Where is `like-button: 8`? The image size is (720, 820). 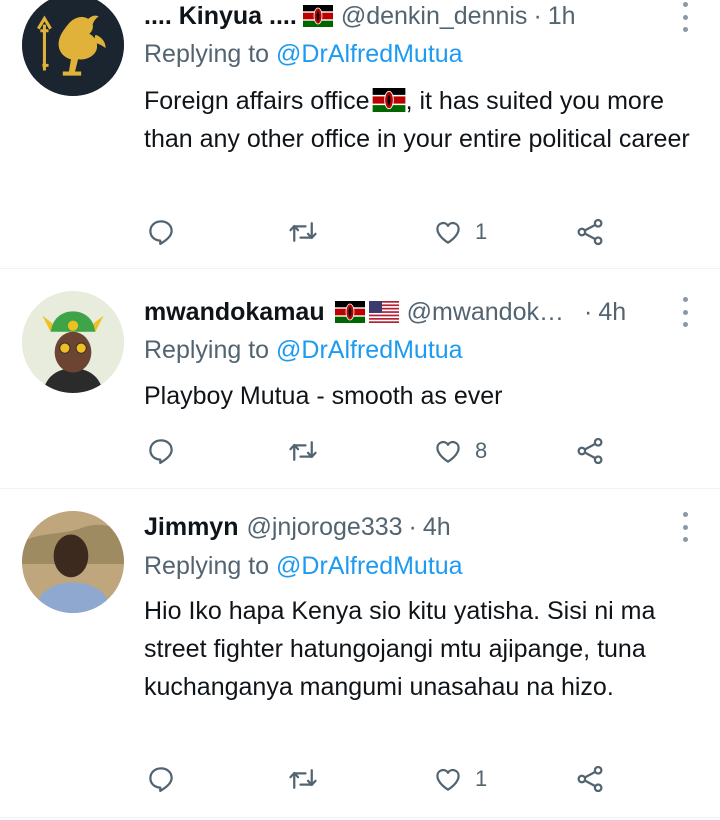
like-button: 8 is located at coordinates (460, 451).